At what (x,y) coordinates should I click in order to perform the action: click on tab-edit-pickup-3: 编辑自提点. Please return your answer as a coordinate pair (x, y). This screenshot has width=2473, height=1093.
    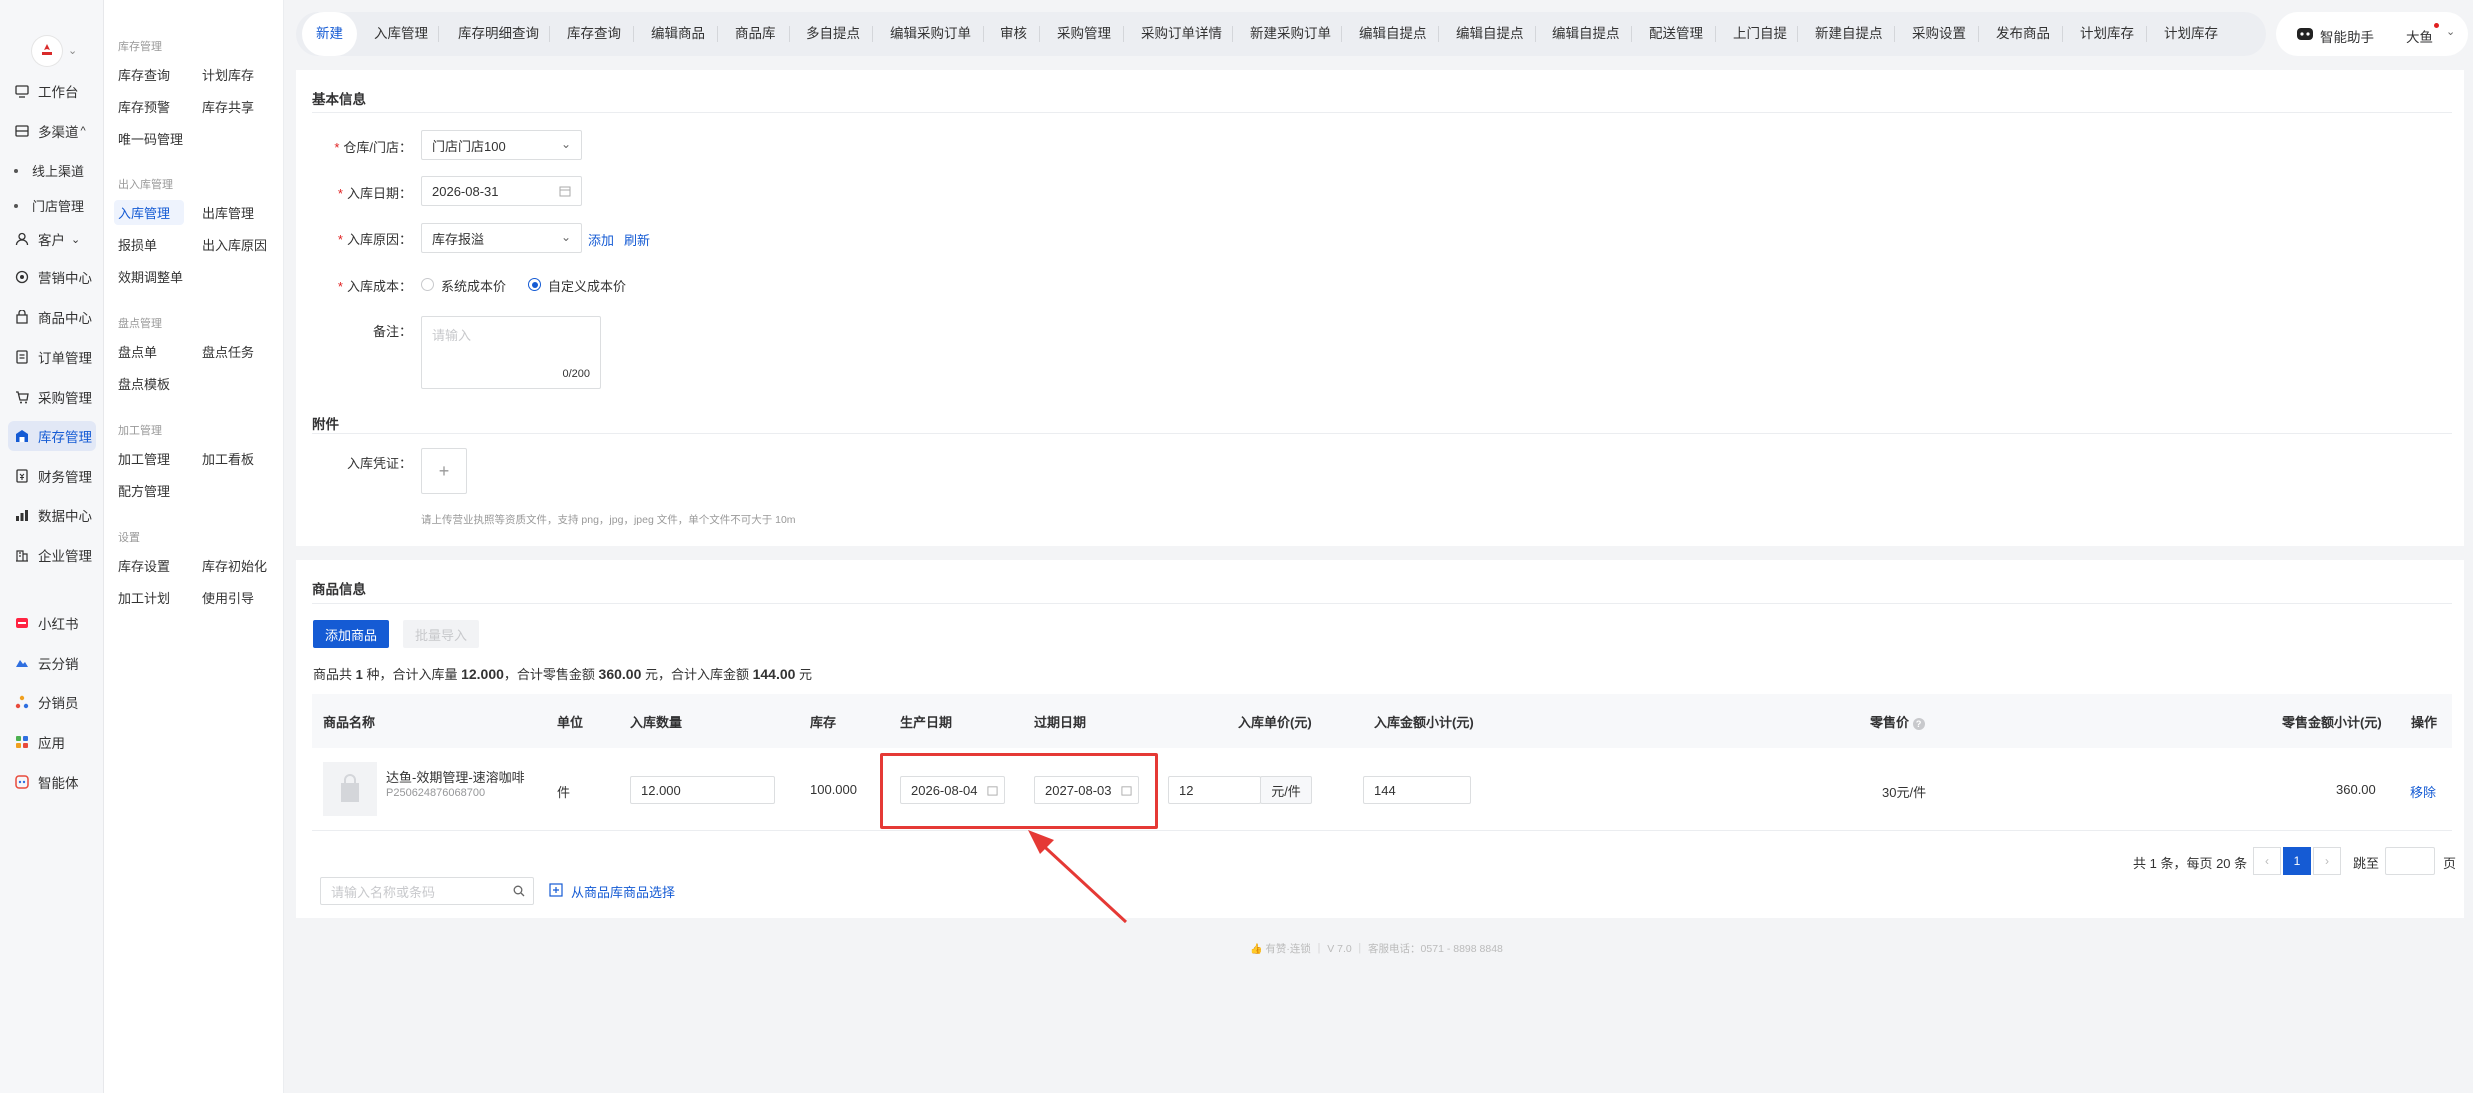
    Looking at the image, I should click on (1586, 34).